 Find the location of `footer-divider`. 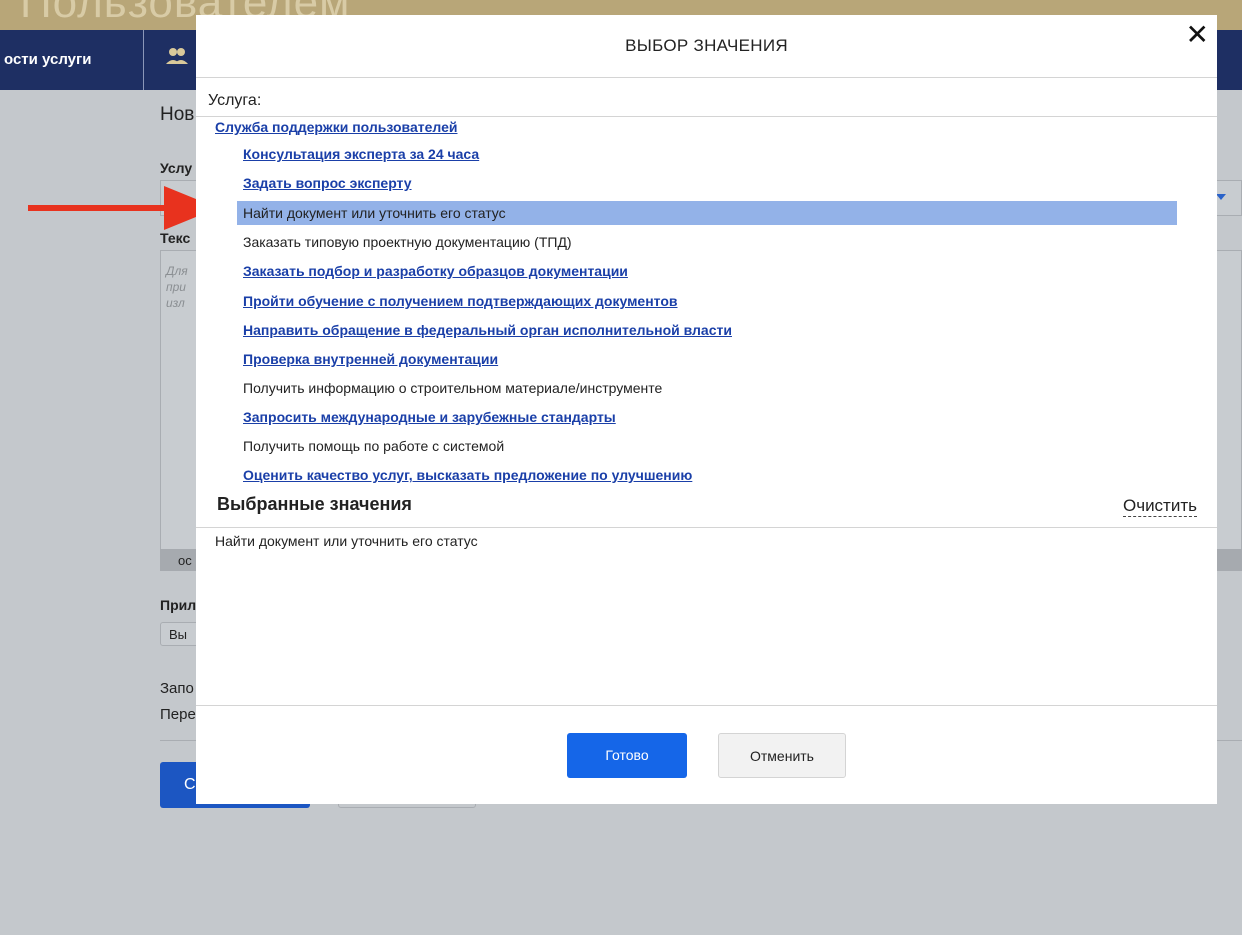

footer-divider is located at coordinates (706, 705).